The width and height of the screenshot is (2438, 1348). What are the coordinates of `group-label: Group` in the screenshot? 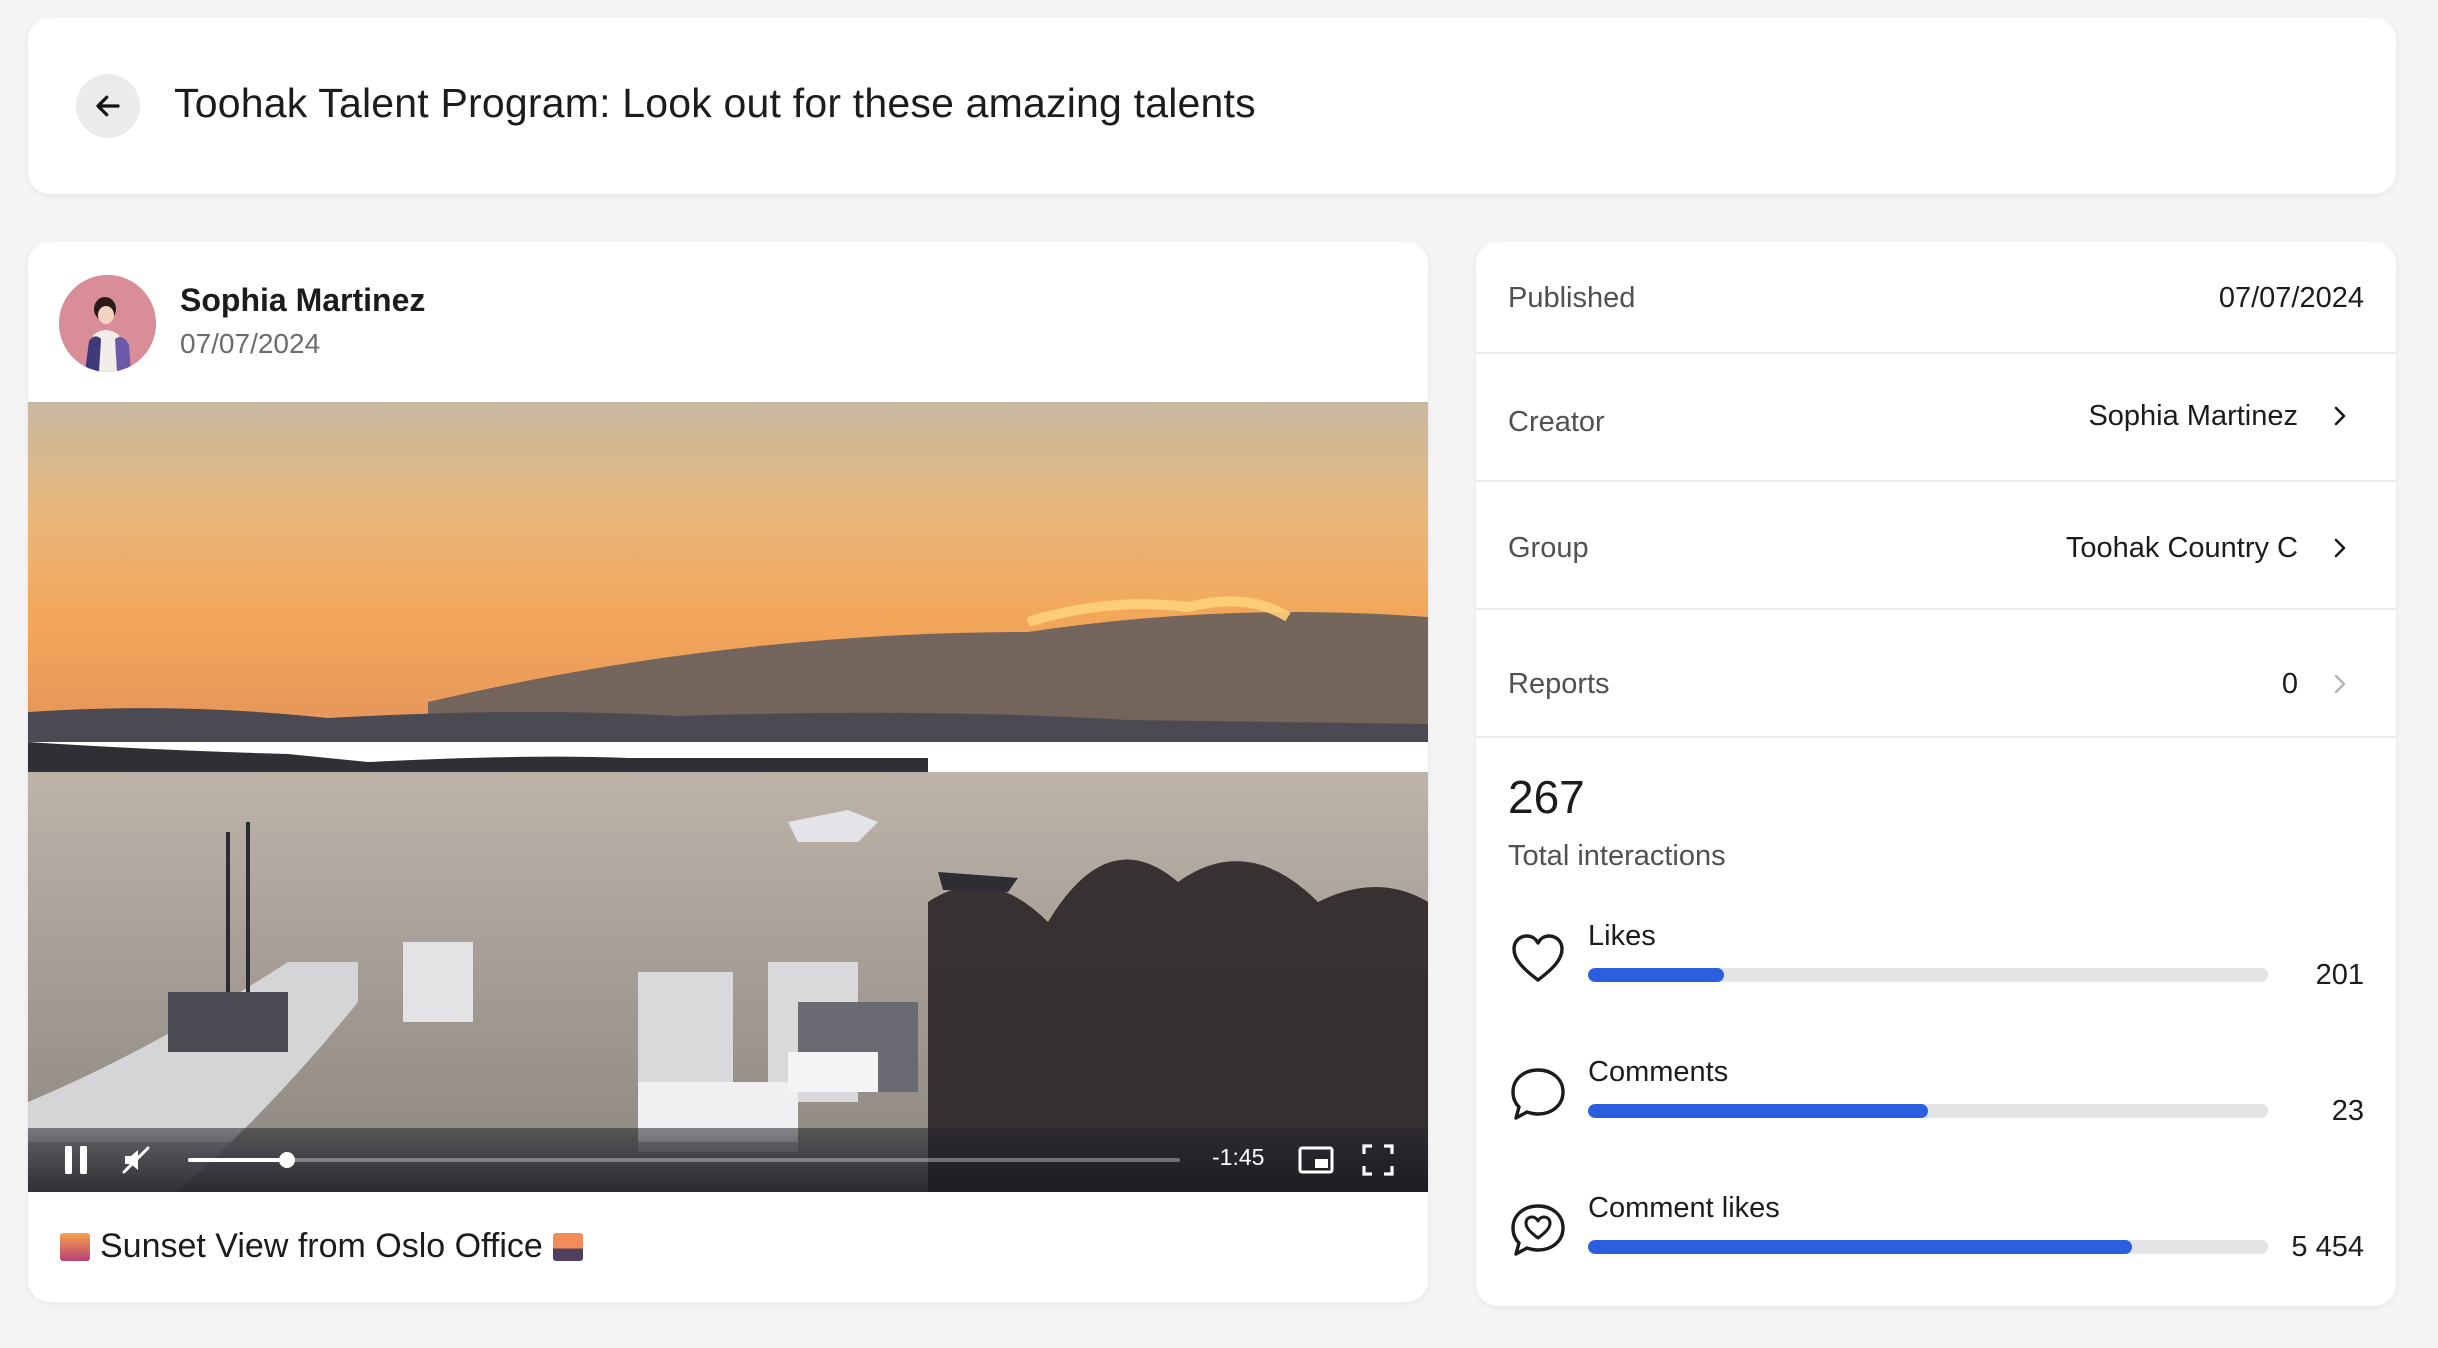 It's located at (1548, 548).